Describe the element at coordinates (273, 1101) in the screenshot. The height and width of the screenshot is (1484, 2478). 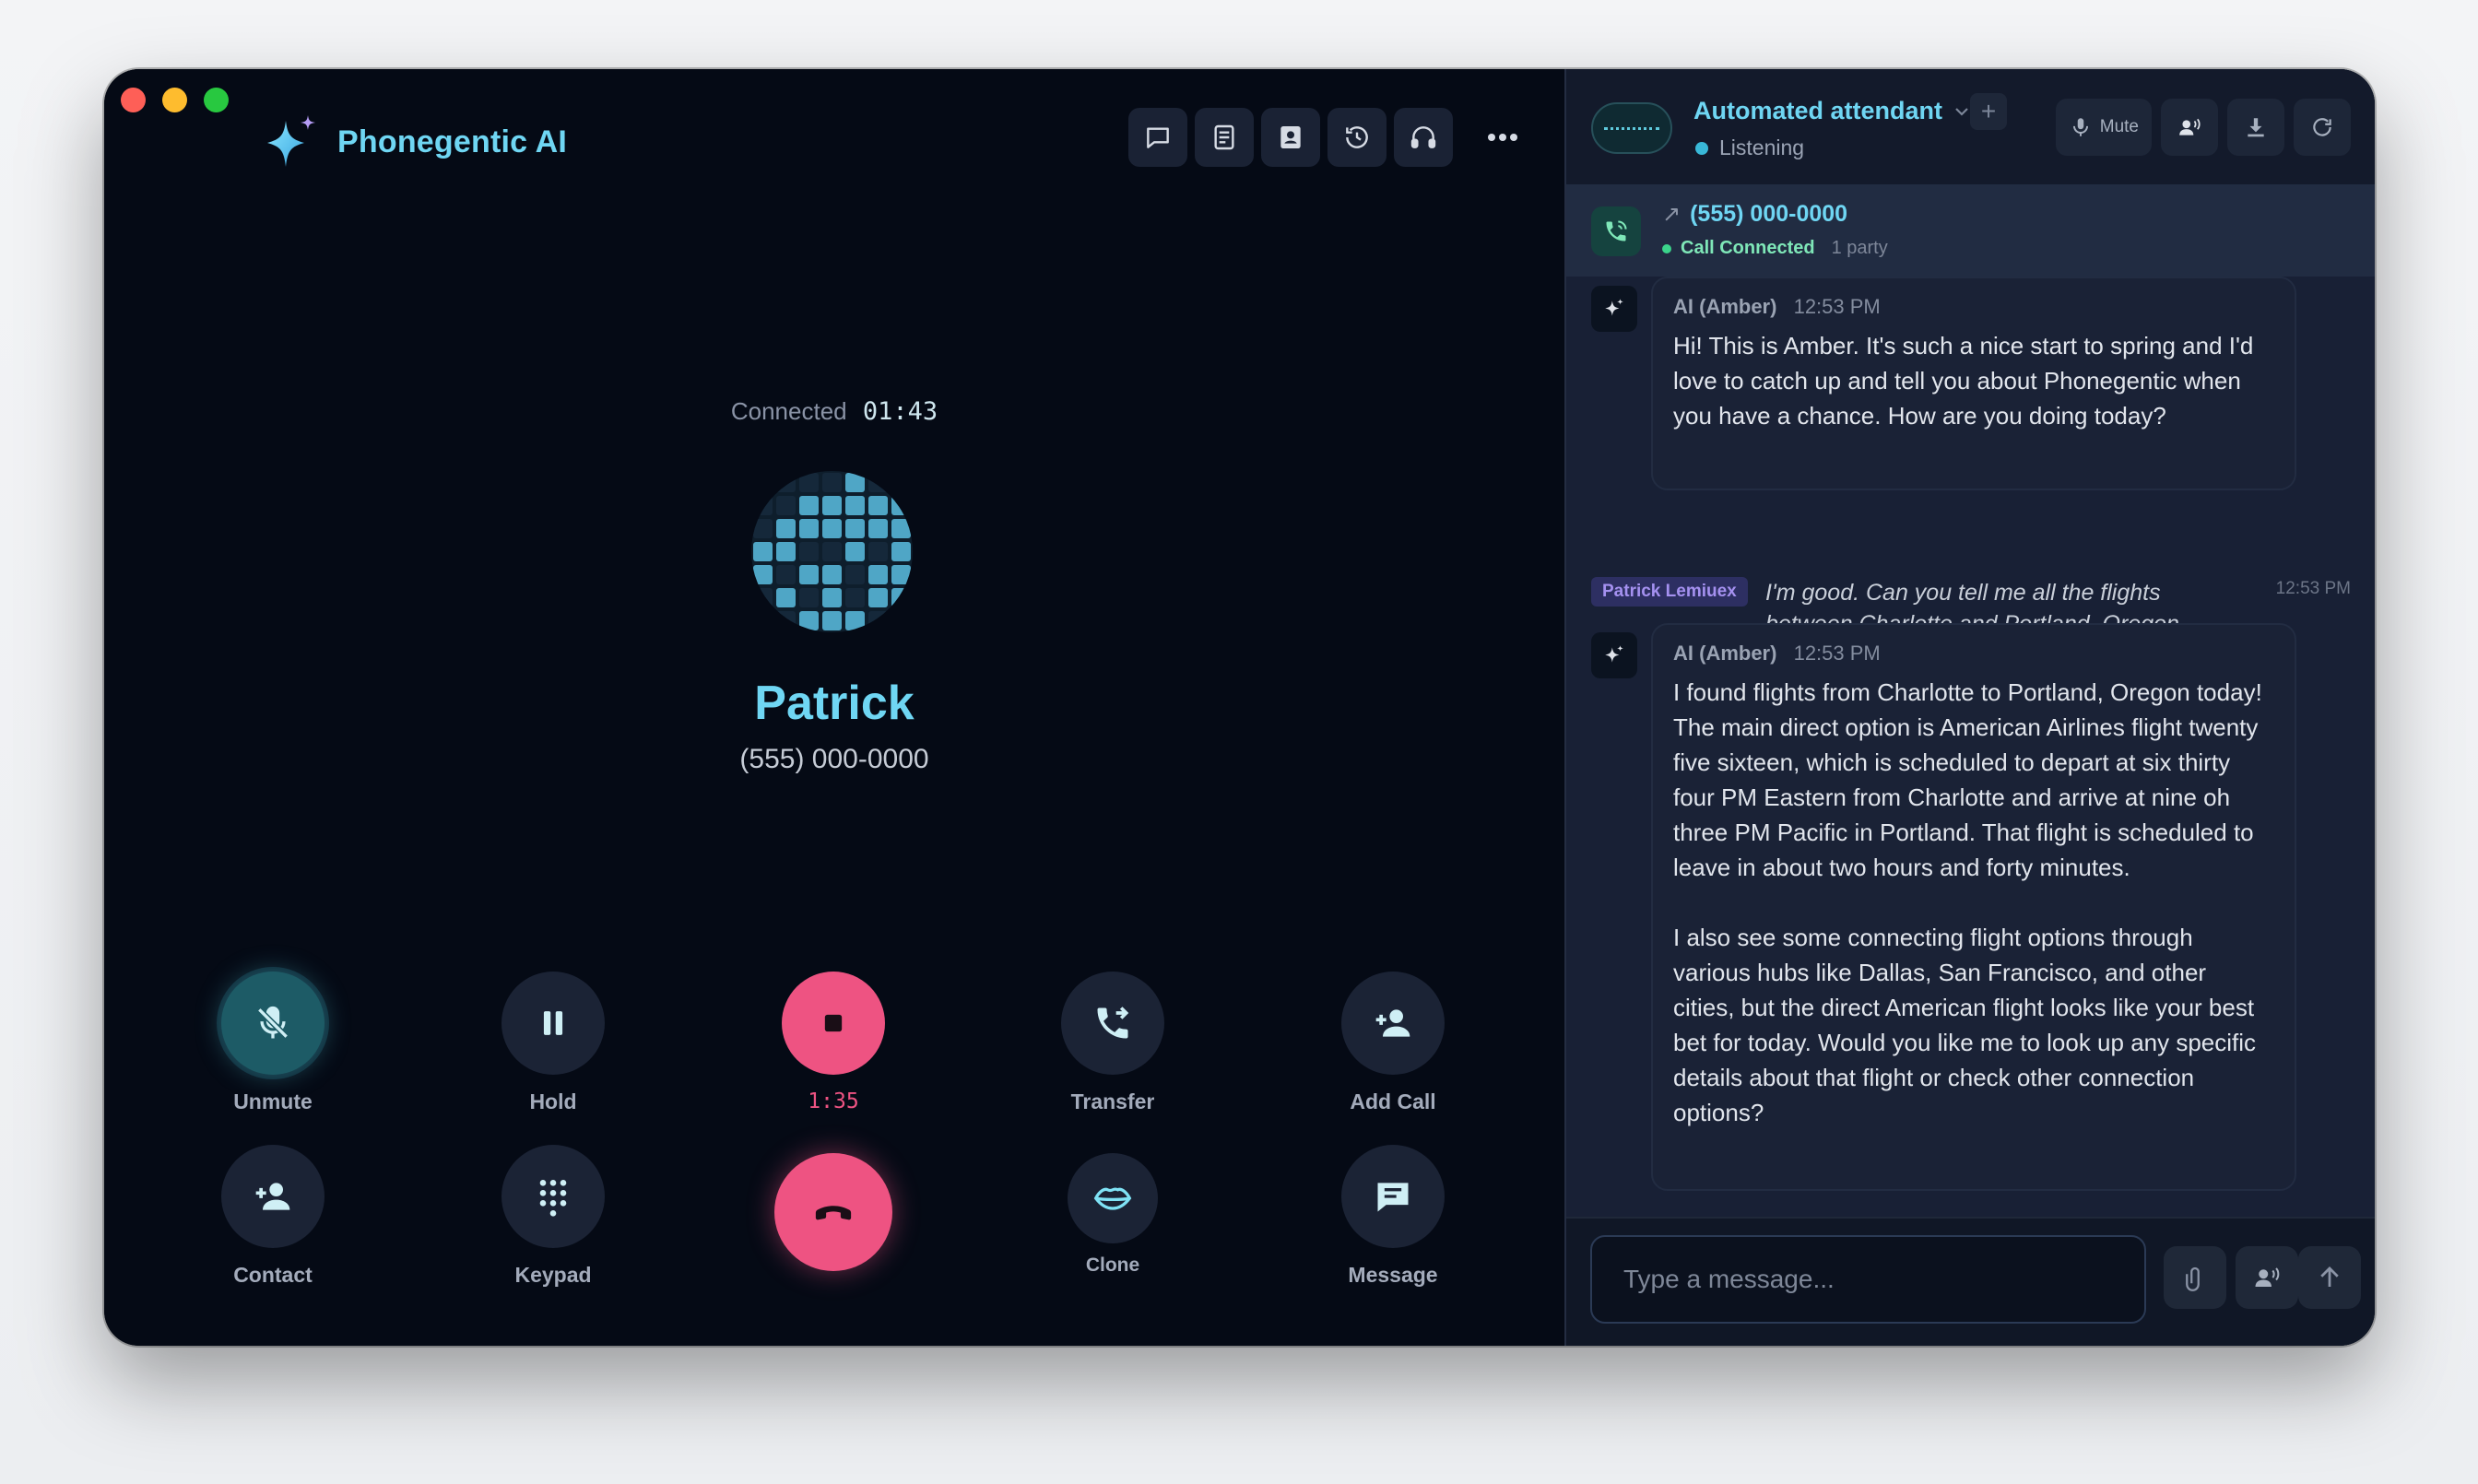
I see `unmute-label: Unmute` at that location.